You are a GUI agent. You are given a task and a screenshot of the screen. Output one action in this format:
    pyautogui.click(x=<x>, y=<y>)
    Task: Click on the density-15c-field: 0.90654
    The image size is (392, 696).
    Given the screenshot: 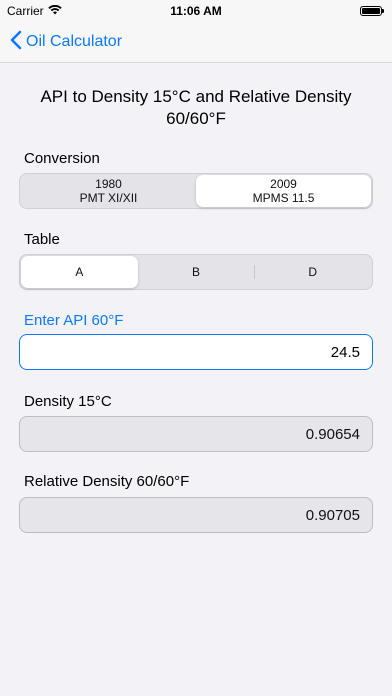 What is the action you would take?
    pyautogui.click(x=196, y=434)
    